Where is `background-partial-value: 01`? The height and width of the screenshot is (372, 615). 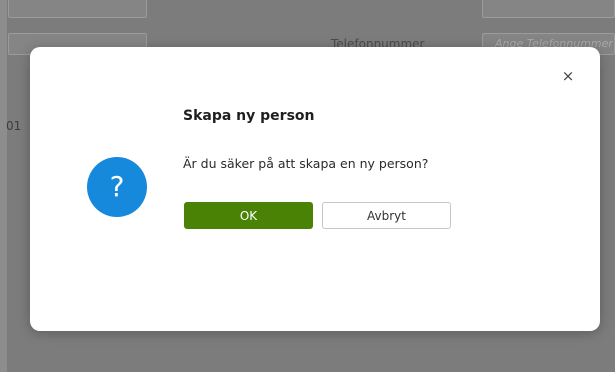 background-partial-value: 01 is located at coordinates (14, 126).